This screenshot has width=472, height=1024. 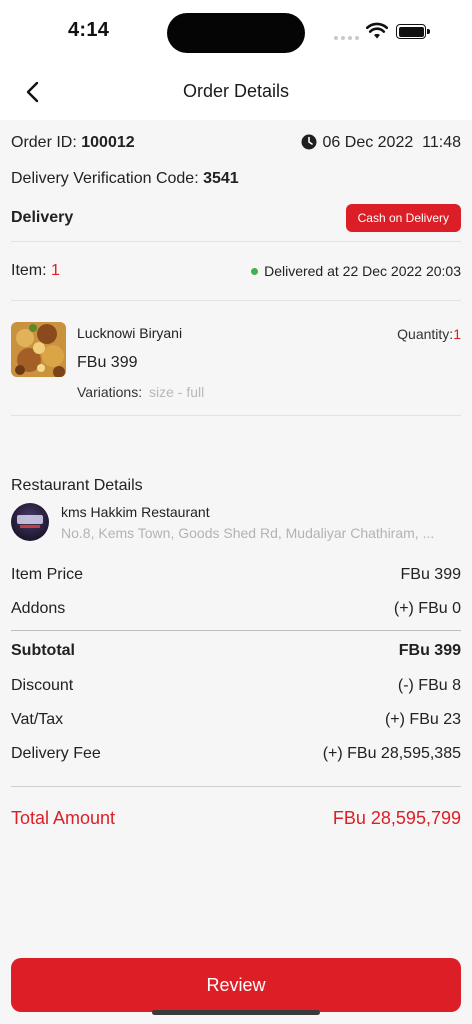 I want to click on product-variations: Variations: size - full, so click(x=140, y=392).